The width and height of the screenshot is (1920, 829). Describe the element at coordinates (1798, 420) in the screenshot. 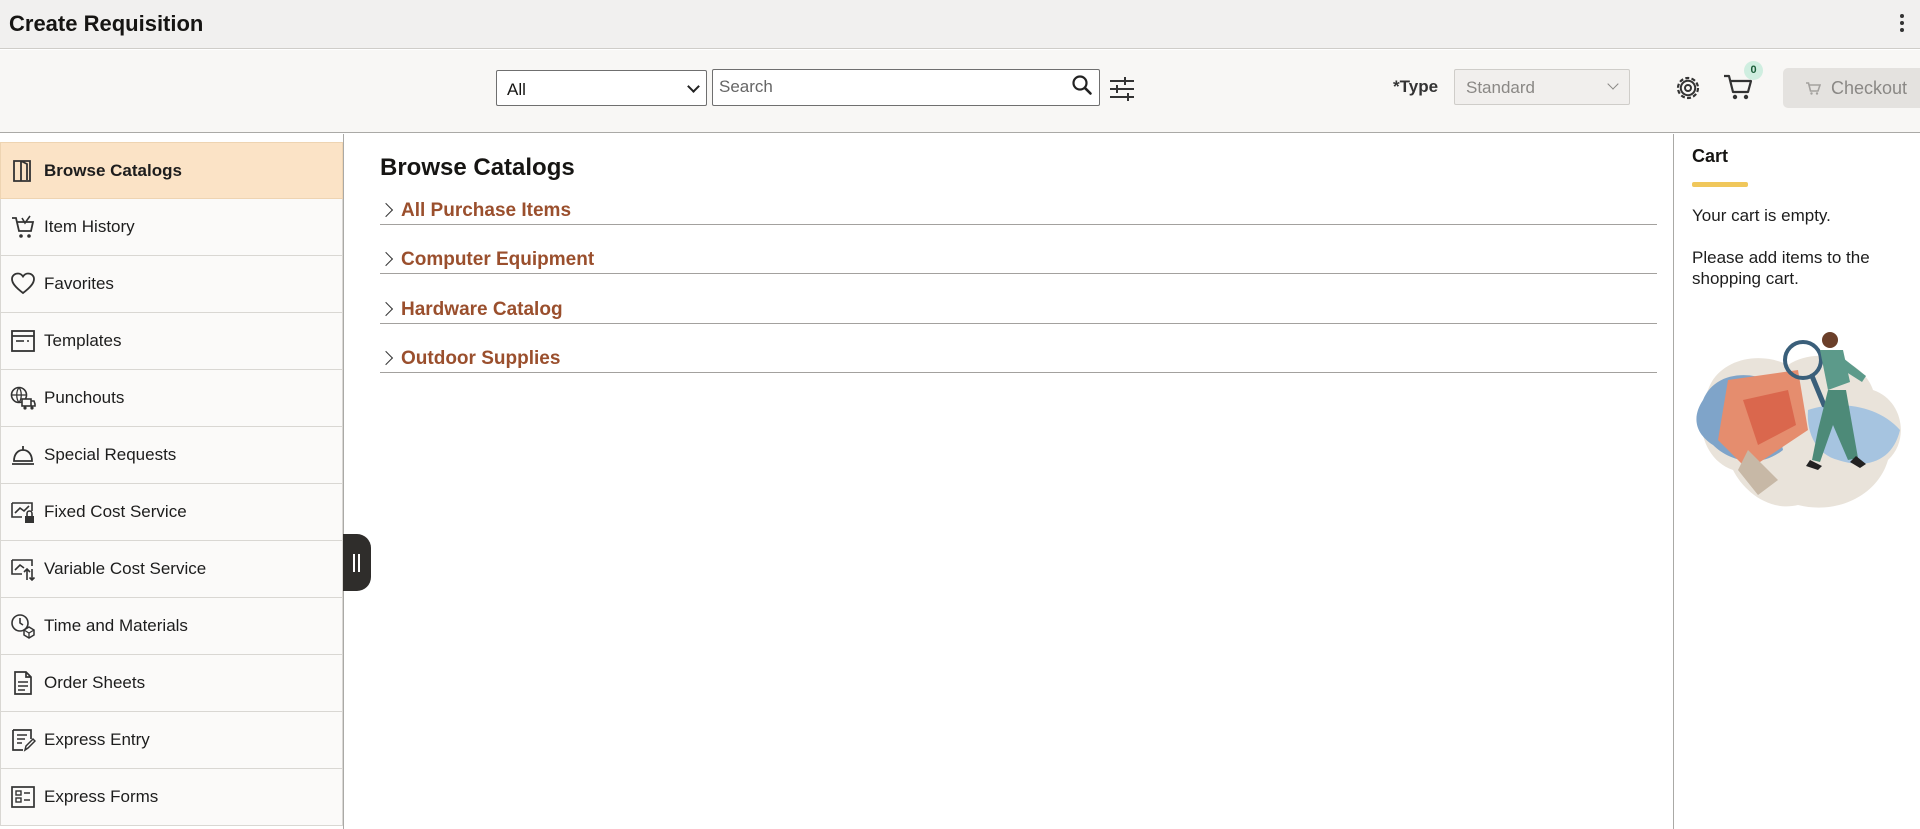

I see `empty-cart-illustration-icon` at that location.